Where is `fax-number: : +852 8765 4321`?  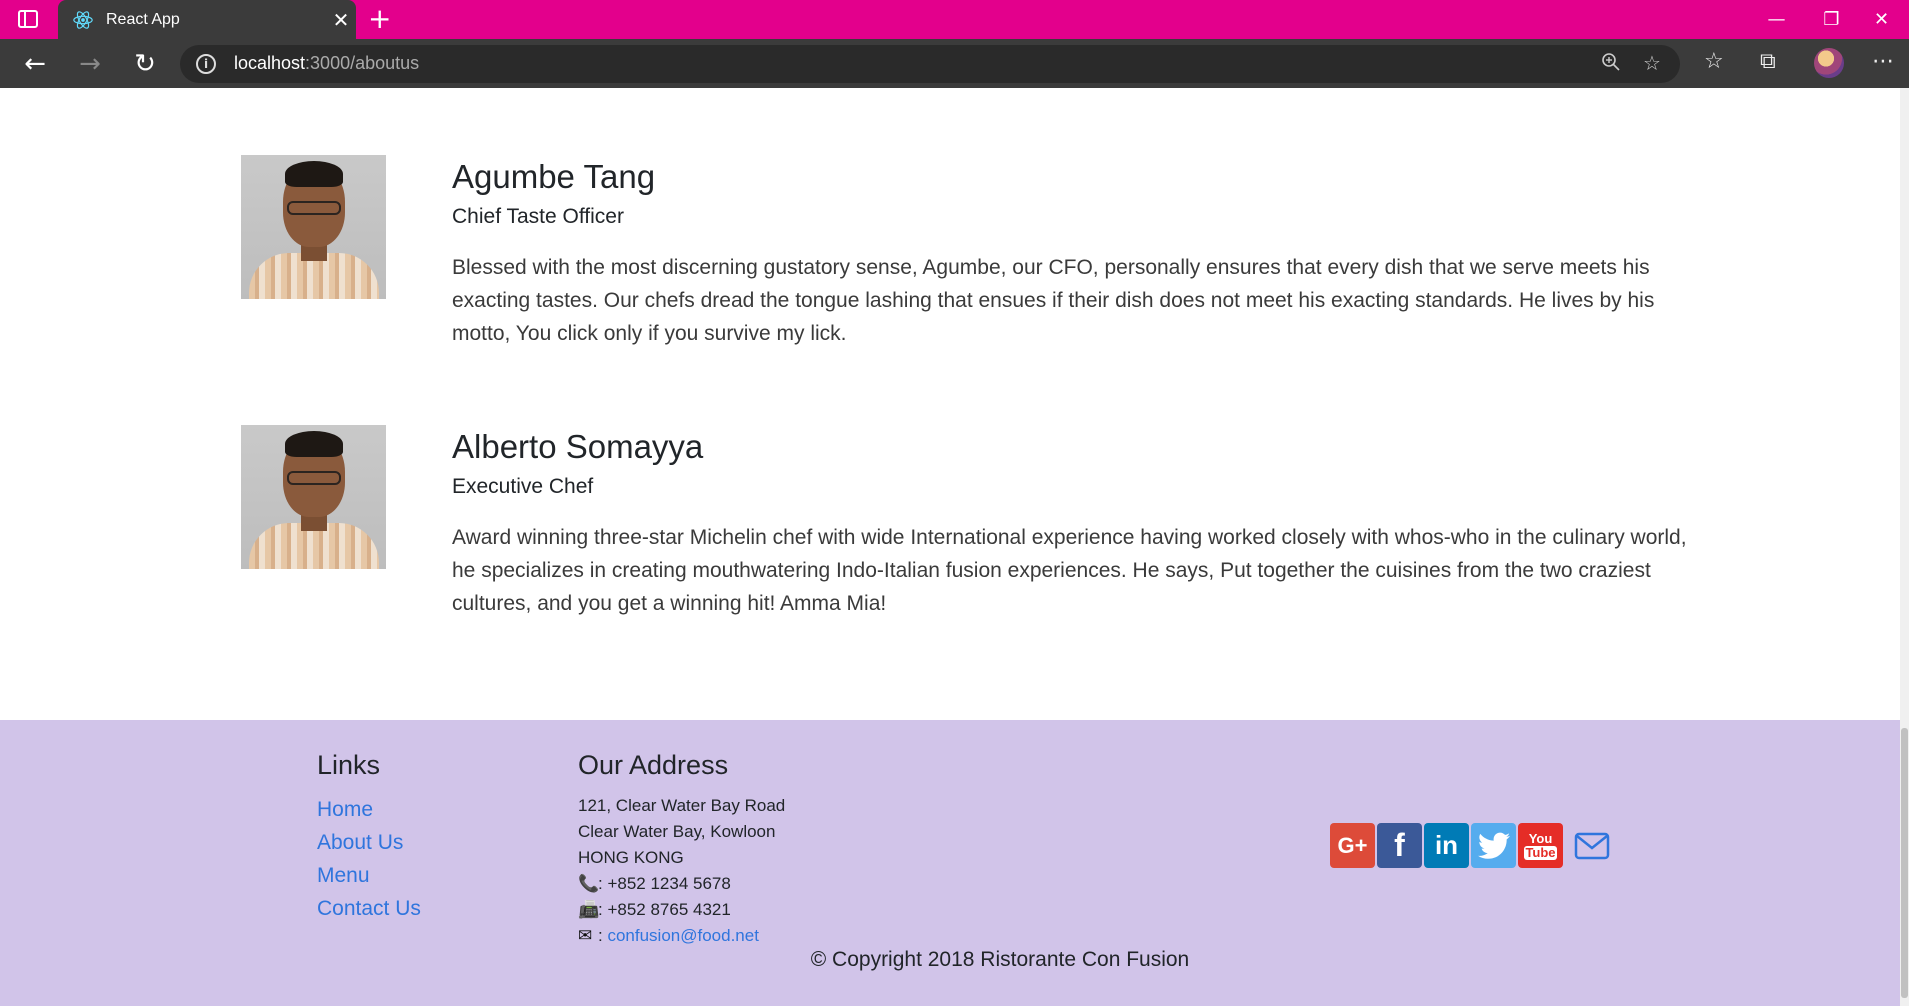
fax-number: : +852 8765 4321 is located at coordinates (664, 909).